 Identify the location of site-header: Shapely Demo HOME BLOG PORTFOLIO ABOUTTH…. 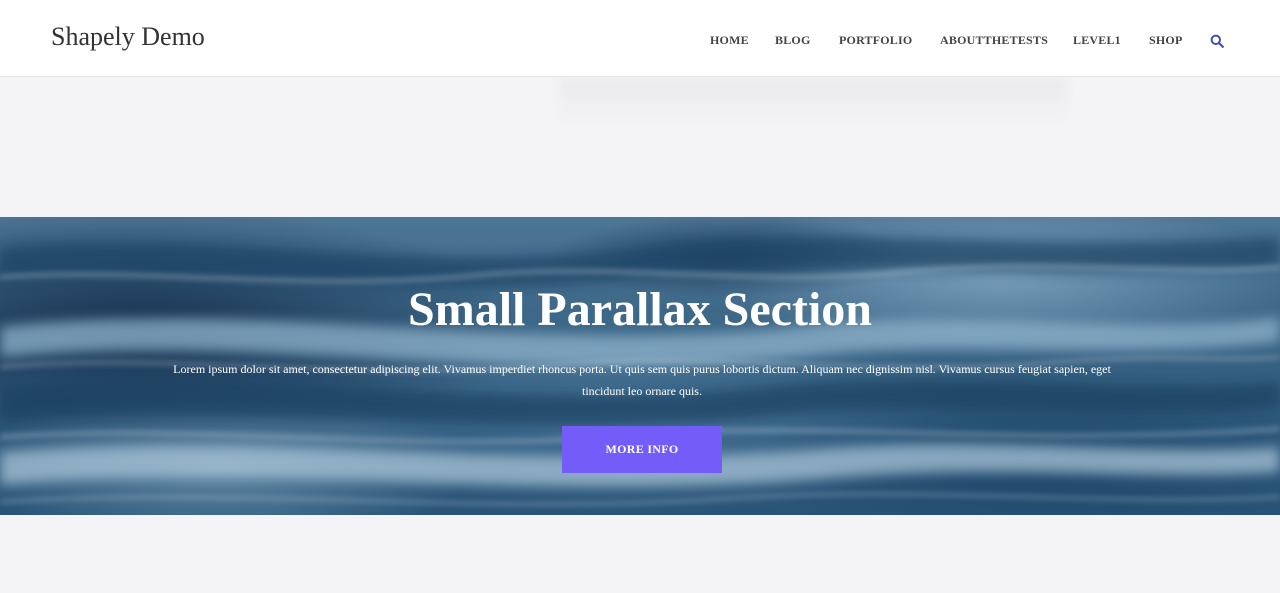
(640, 38).